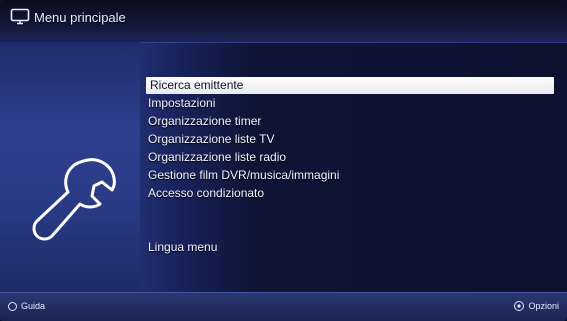 This screenshot has height=321, width=567. What do you see at coordinates (519, 306) in the screenshot?
I see `options-button-icon` at bounding box center [519, 306].